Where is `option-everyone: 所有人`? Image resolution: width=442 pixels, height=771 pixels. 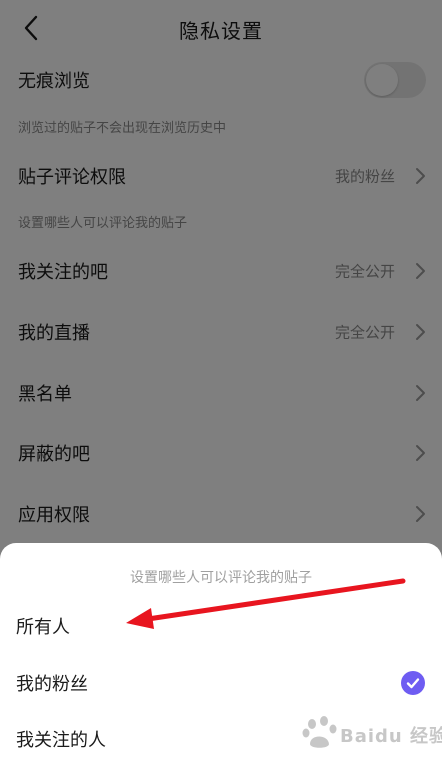 option-everyone: 所有人 is located at coordinates (221, 626).